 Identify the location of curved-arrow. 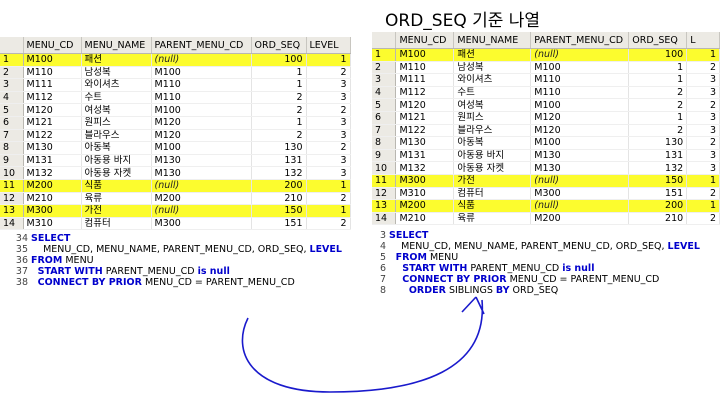
(363, 344).